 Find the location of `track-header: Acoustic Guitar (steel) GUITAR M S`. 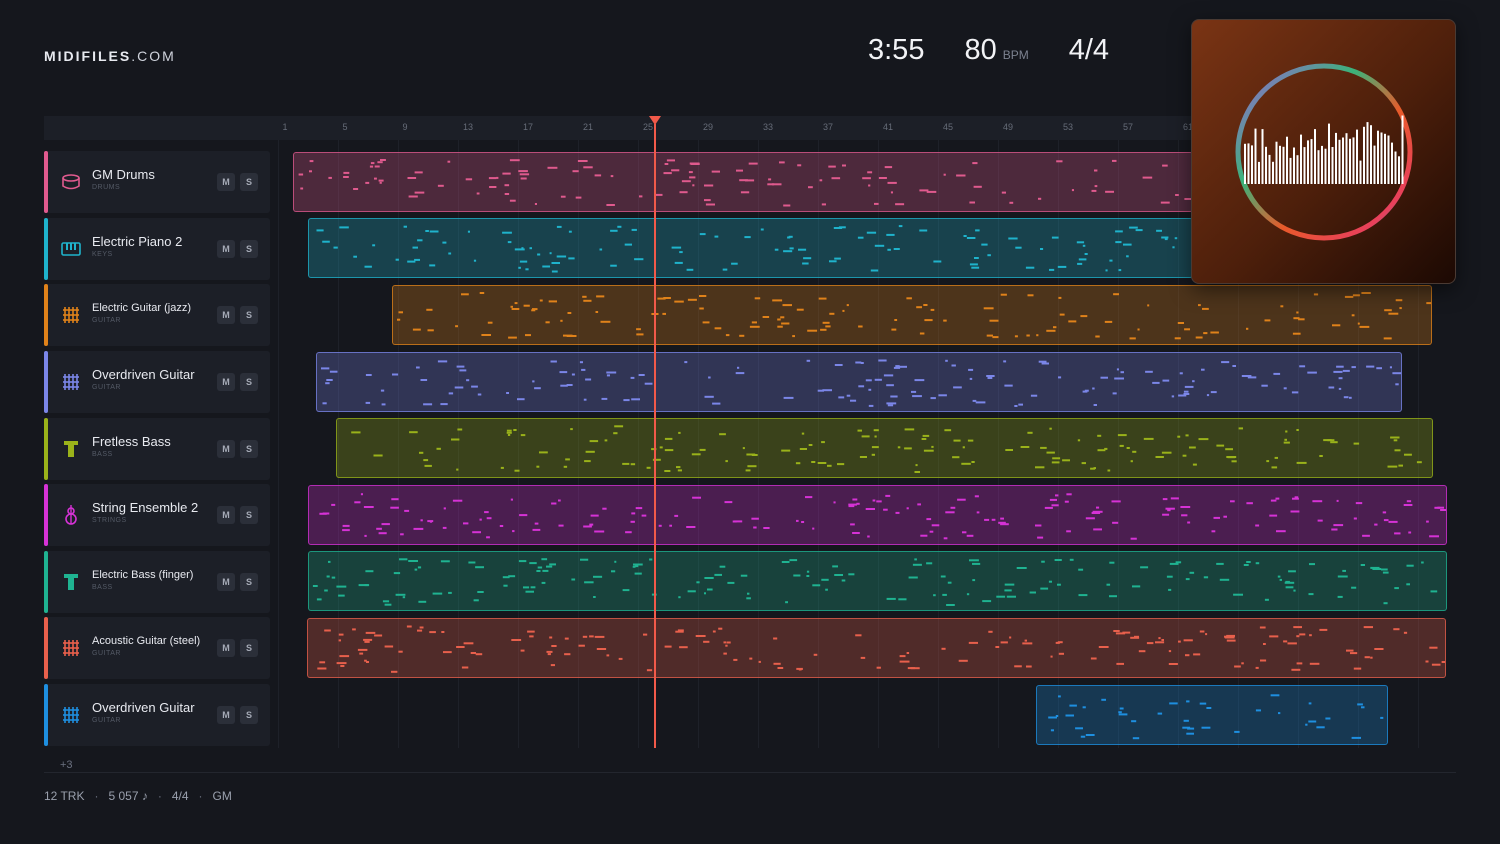

track-header: Acoustic Guitar (steel) GUITAR M S is located at coordinates (157, 648).